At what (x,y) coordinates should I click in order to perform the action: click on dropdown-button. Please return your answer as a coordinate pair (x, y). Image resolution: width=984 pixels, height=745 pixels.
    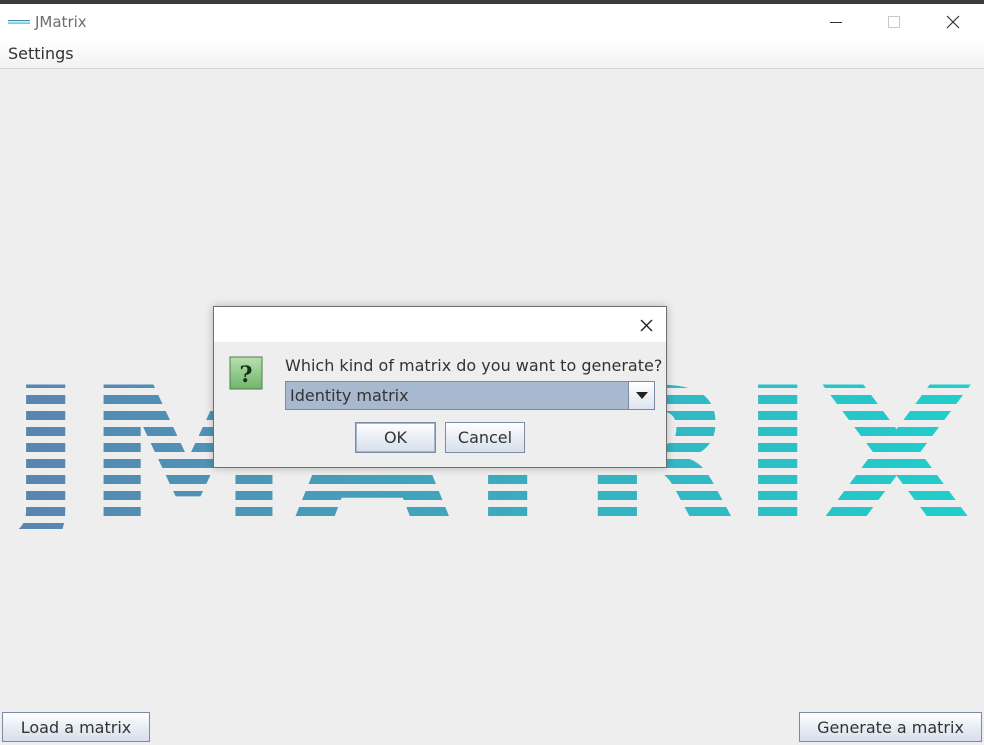
    Looking at the image, I should click on (641, 395).